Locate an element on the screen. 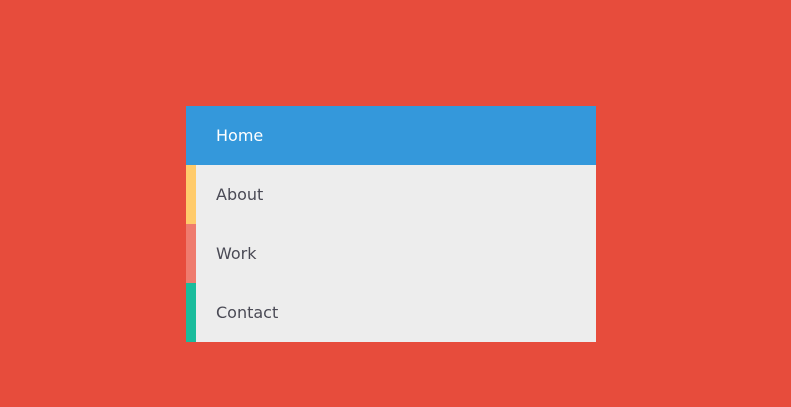  menu-item-label-contact: Contact is located at coordinates (247, 312).